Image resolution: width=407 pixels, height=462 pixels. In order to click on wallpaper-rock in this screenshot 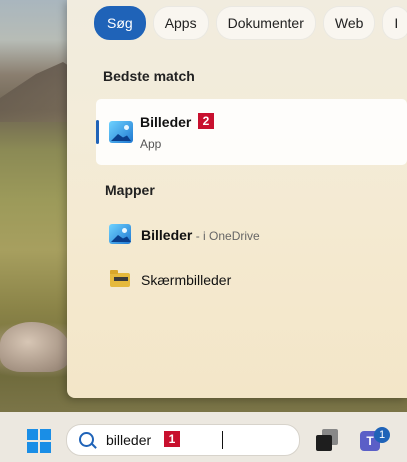, I will do `click(35, 347)`.